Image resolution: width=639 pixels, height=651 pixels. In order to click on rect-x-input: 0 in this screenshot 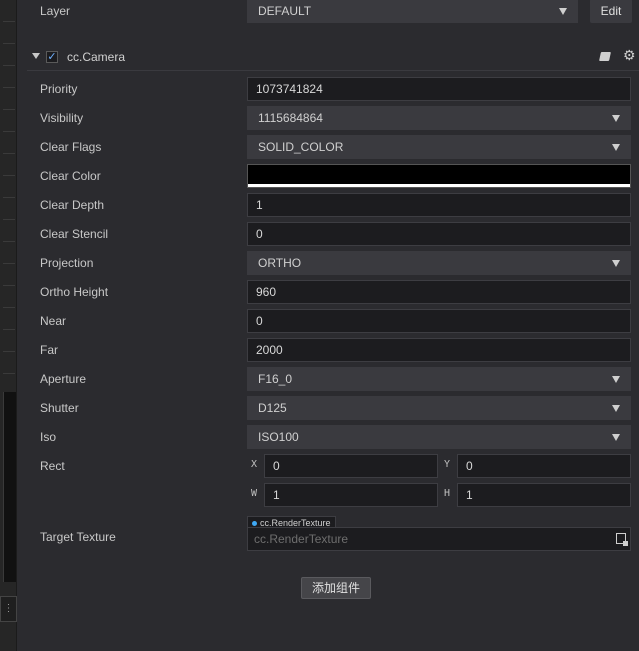, I will do `click(351, 466)`.